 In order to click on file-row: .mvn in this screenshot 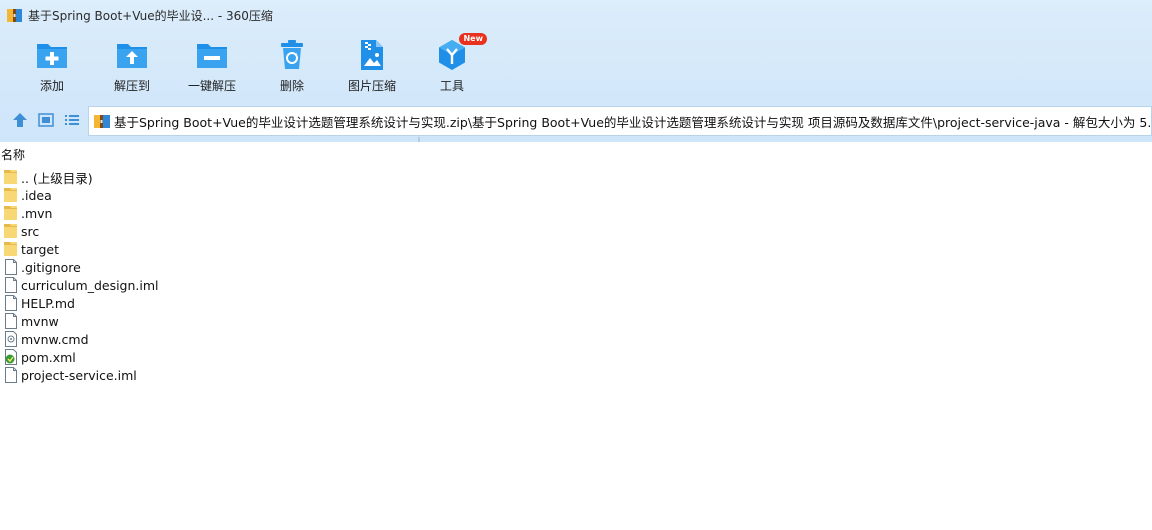, I will do `click(576, 213)`.